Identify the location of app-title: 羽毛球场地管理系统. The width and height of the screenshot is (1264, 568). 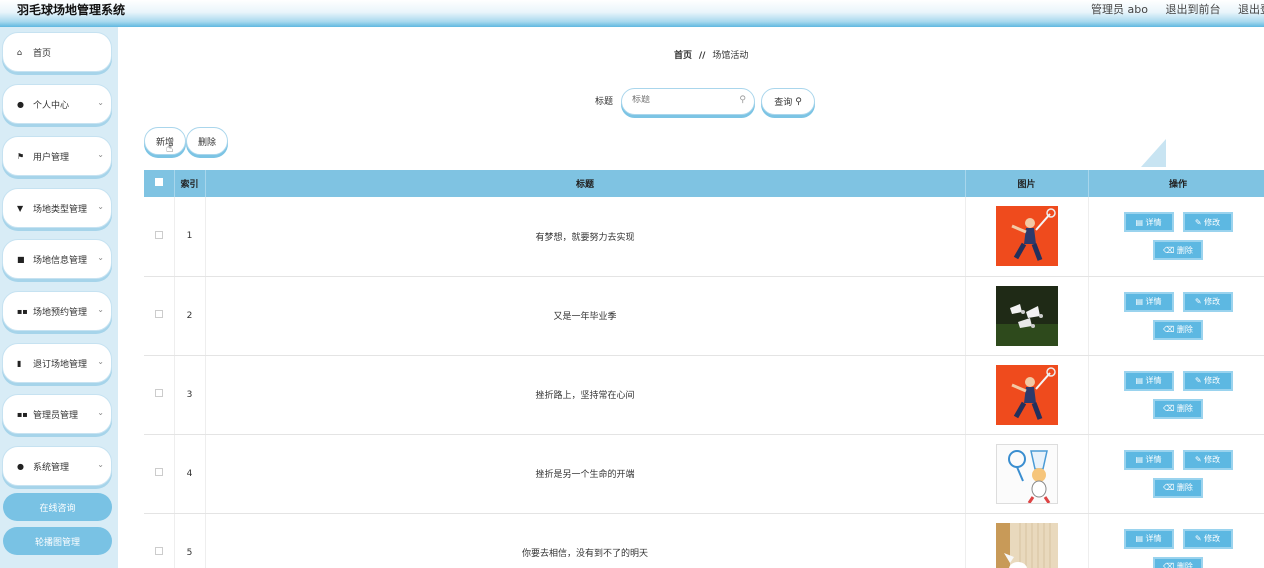
(71, 10).